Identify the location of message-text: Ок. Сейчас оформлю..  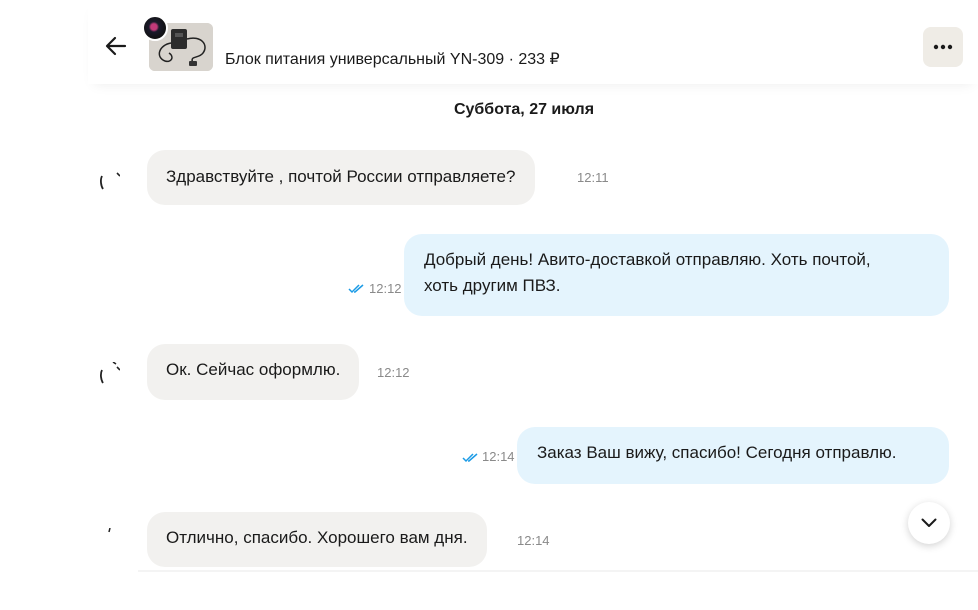
(253, 369).